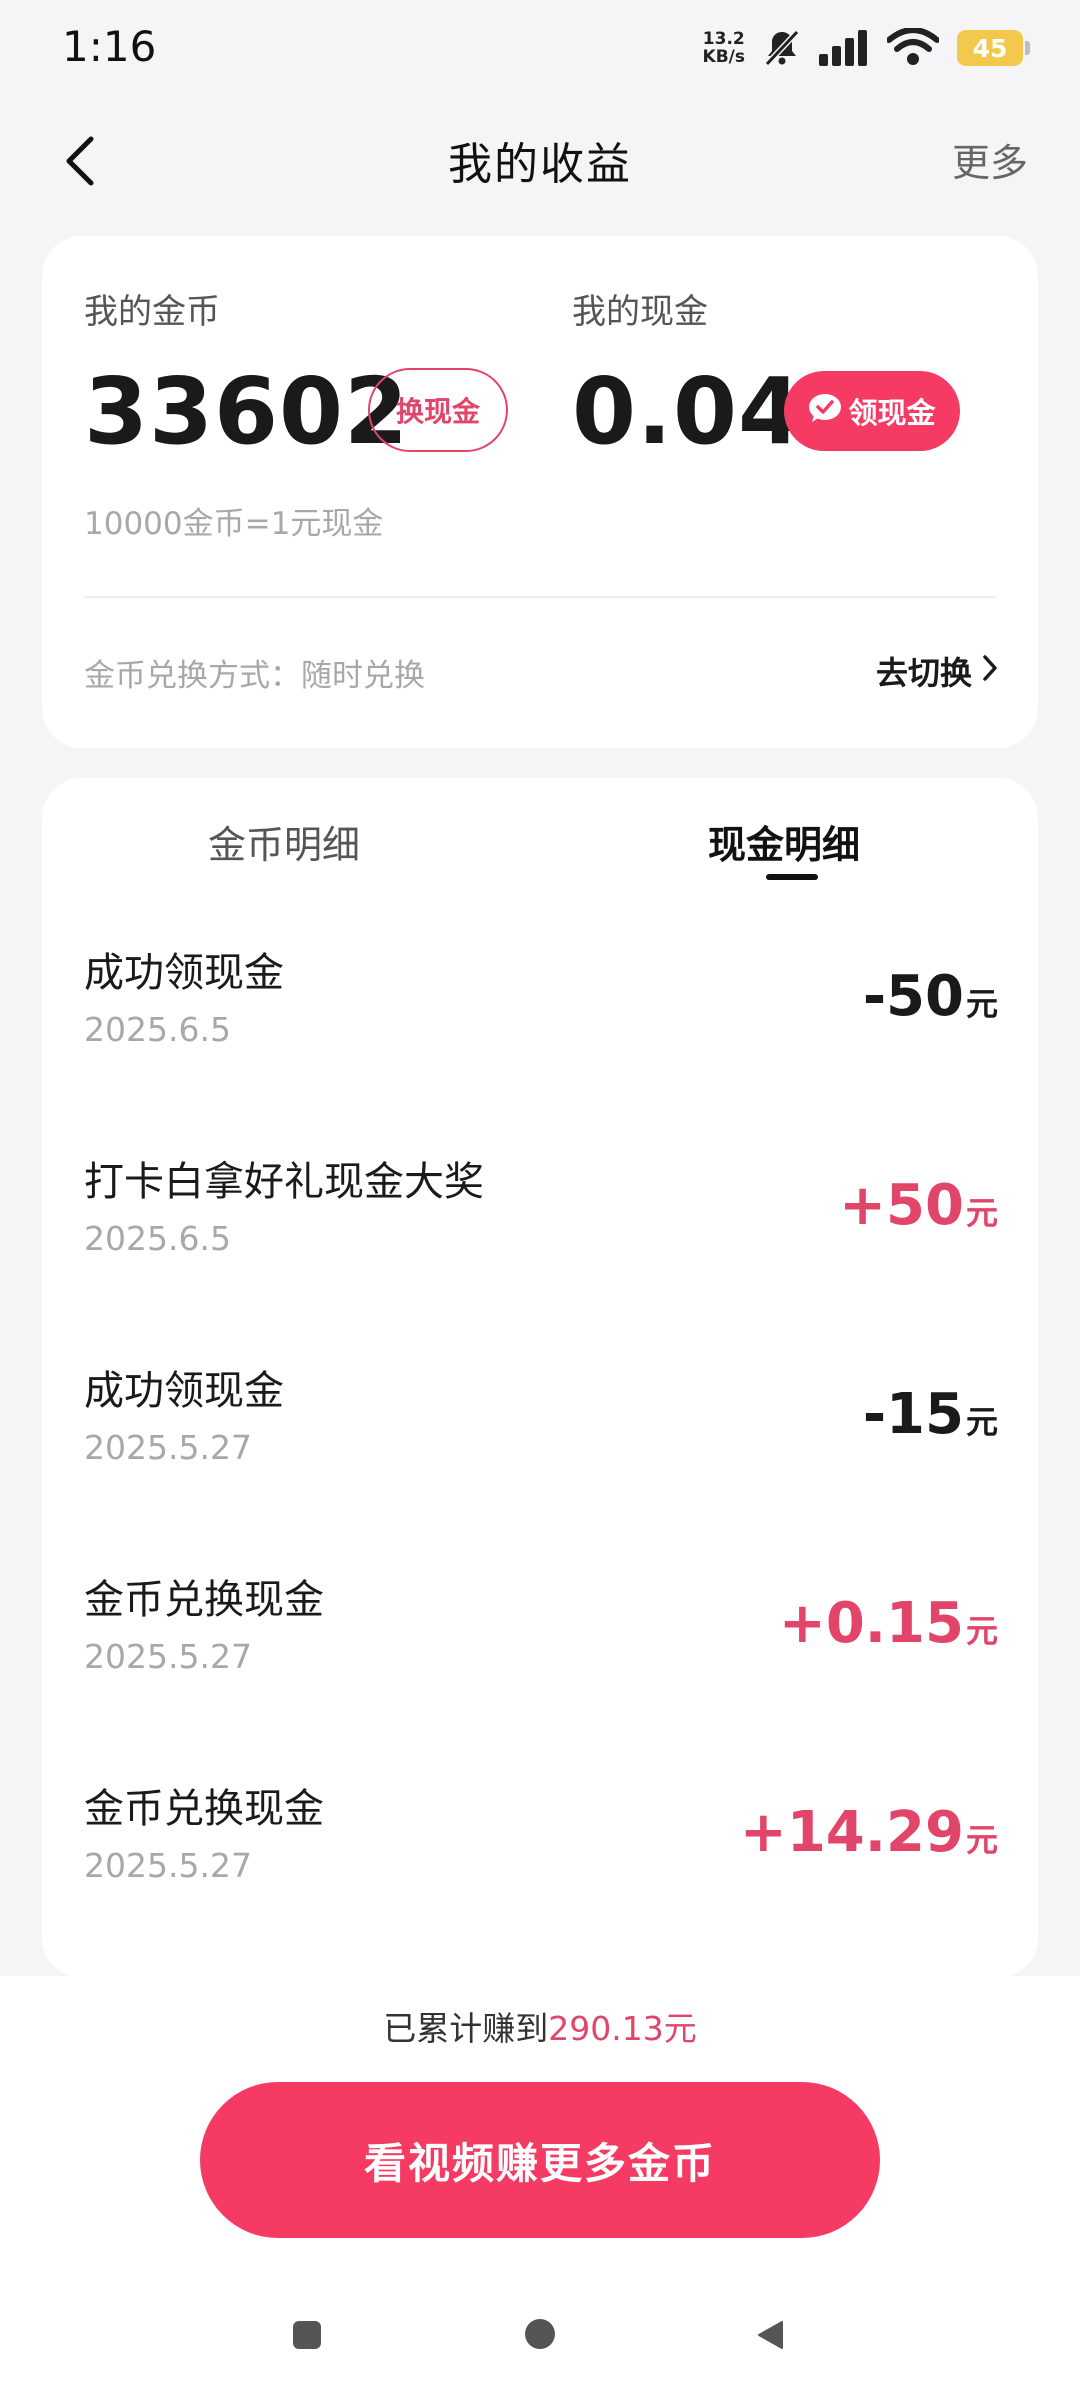 This screenshot has height=2400, width=1080. Describe the element at coordinates (871, 1623) in the screenshot. I see `record-amount-value: +0.15` at that location.